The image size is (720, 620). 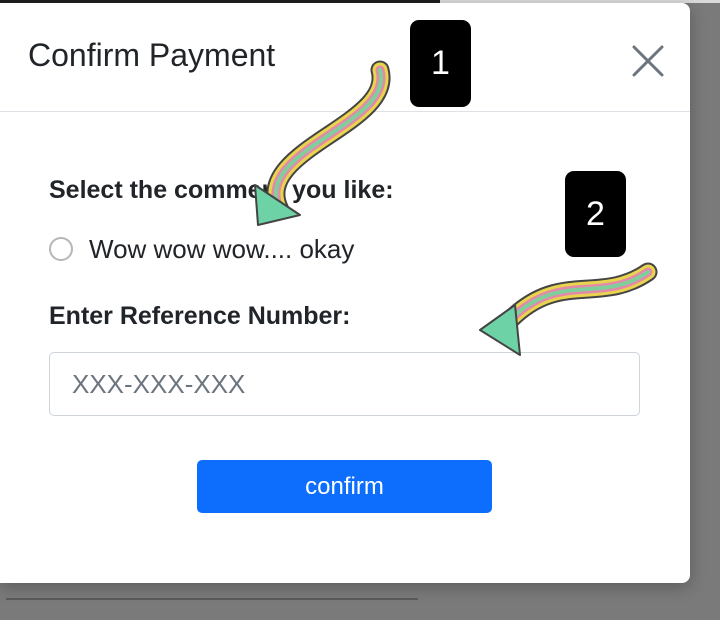 I want to click on annotation-badge-2: 2, so click(x=595, y=214).